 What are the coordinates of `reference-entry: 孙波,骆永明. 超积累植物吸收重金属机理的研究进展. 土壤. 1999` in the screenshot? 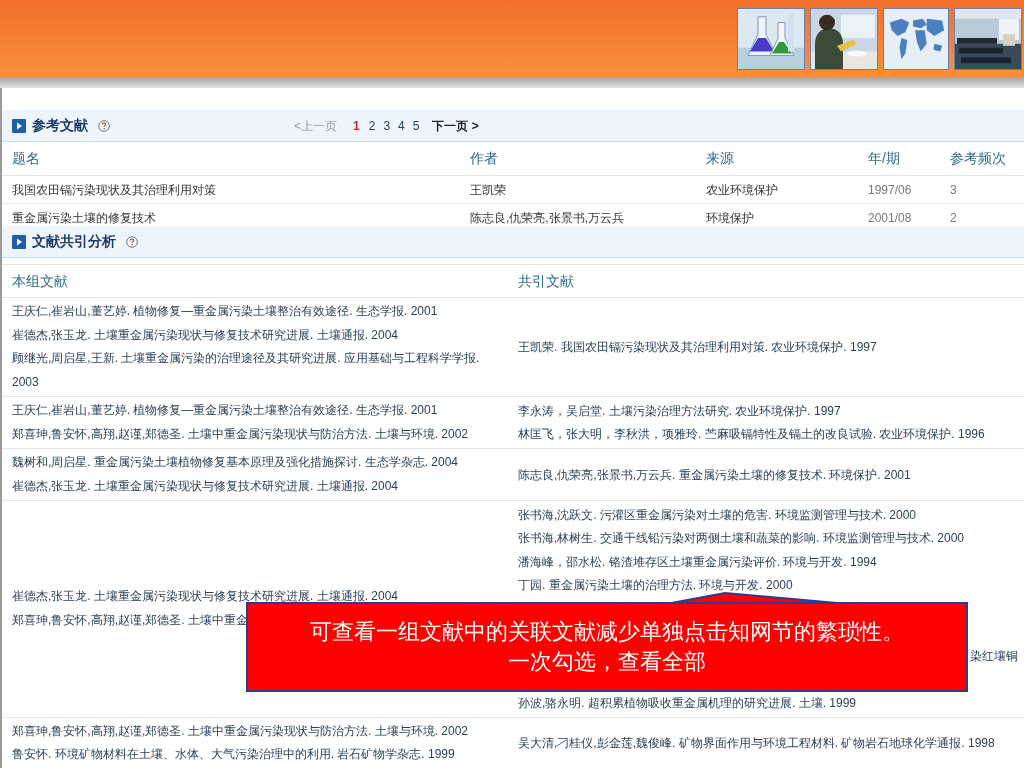 It's located at (687, 702).